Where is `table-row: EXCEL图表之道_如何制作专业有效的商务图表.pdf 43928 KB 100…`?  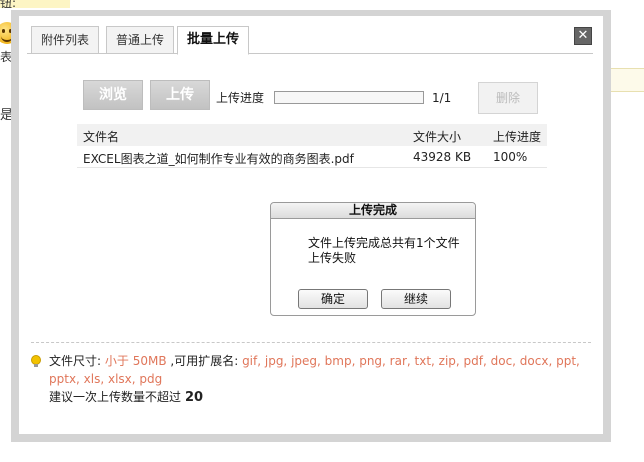
table-row: EXCEL图表之道_如何制作专业有效的商务图表.pdf 43928 KB 100… is located at coordinates (312, 157).